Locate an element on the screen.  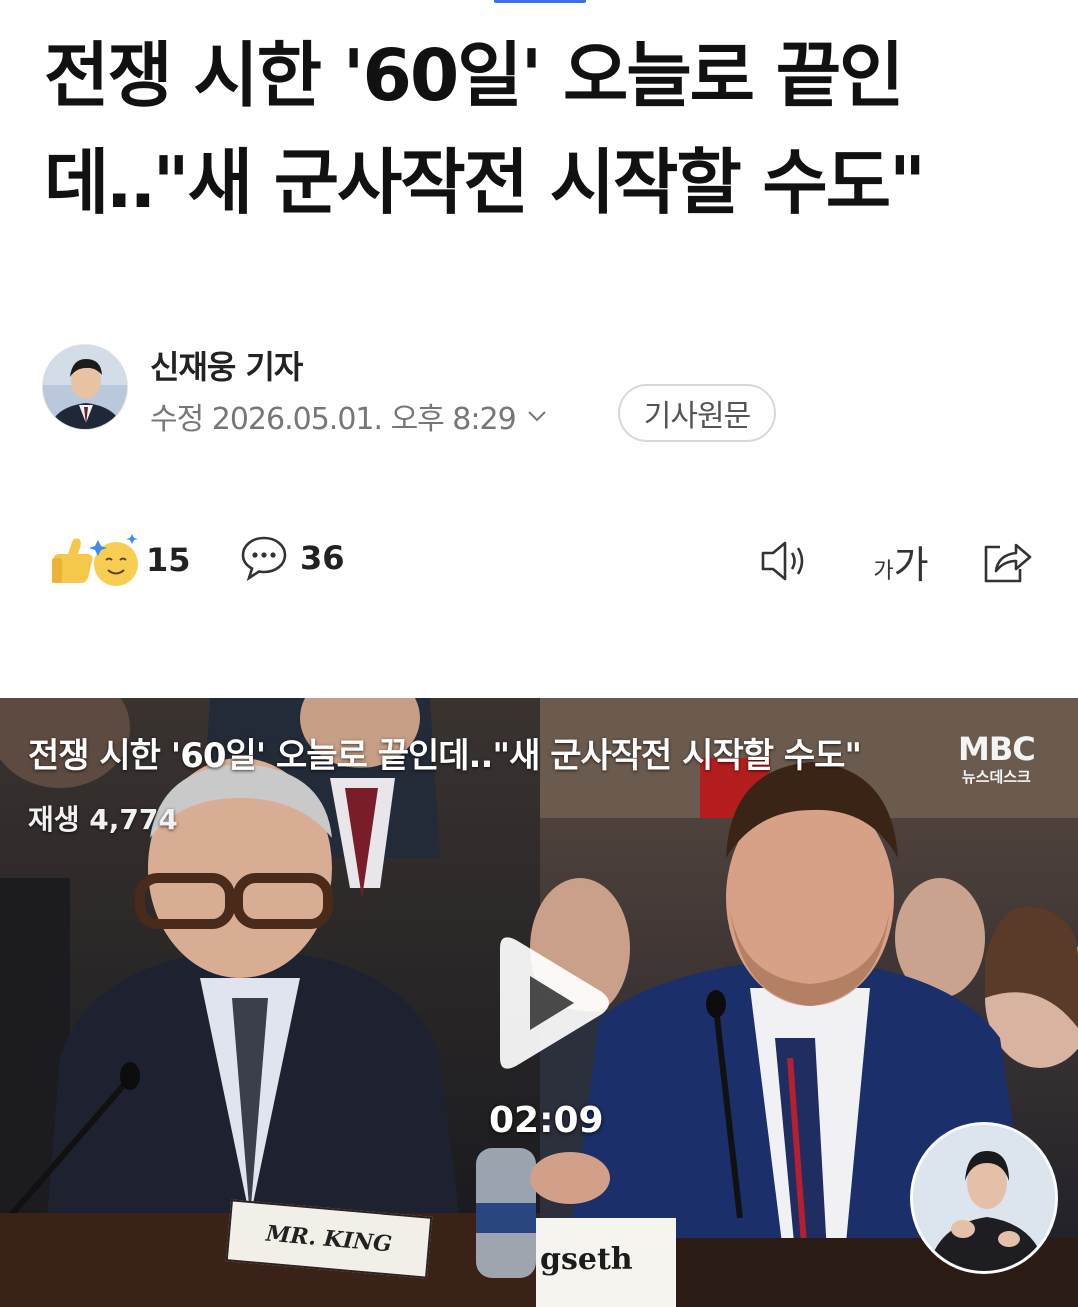
article-date: 수정 2026.05.01. 오후 8:29 is located at coordinates (349, 416).